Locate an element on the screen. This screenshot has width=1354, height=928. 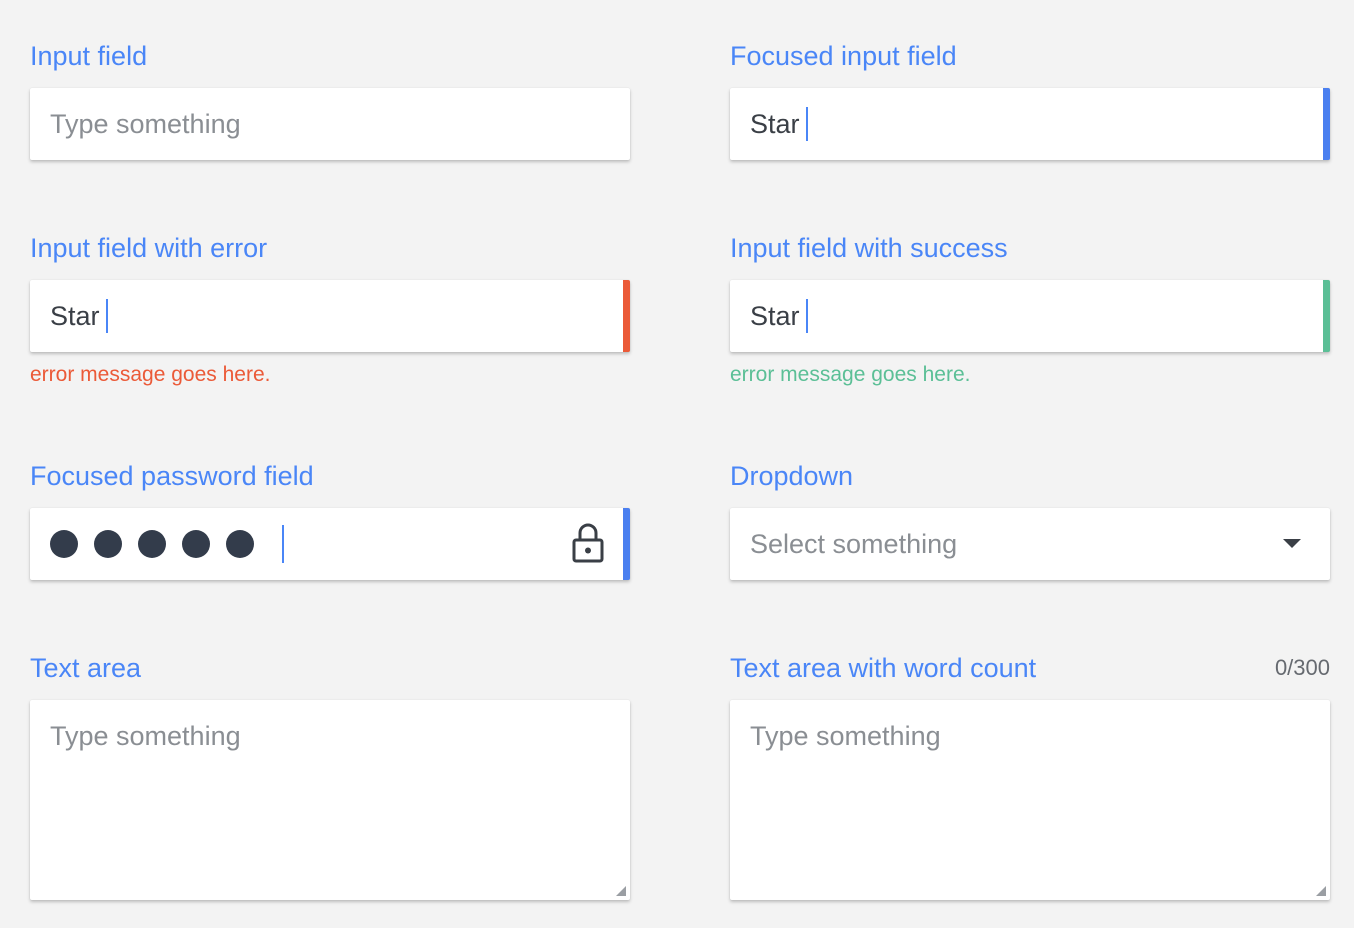
text-area-word-count-placeholder: Type something is located at coordinates (845, 736).